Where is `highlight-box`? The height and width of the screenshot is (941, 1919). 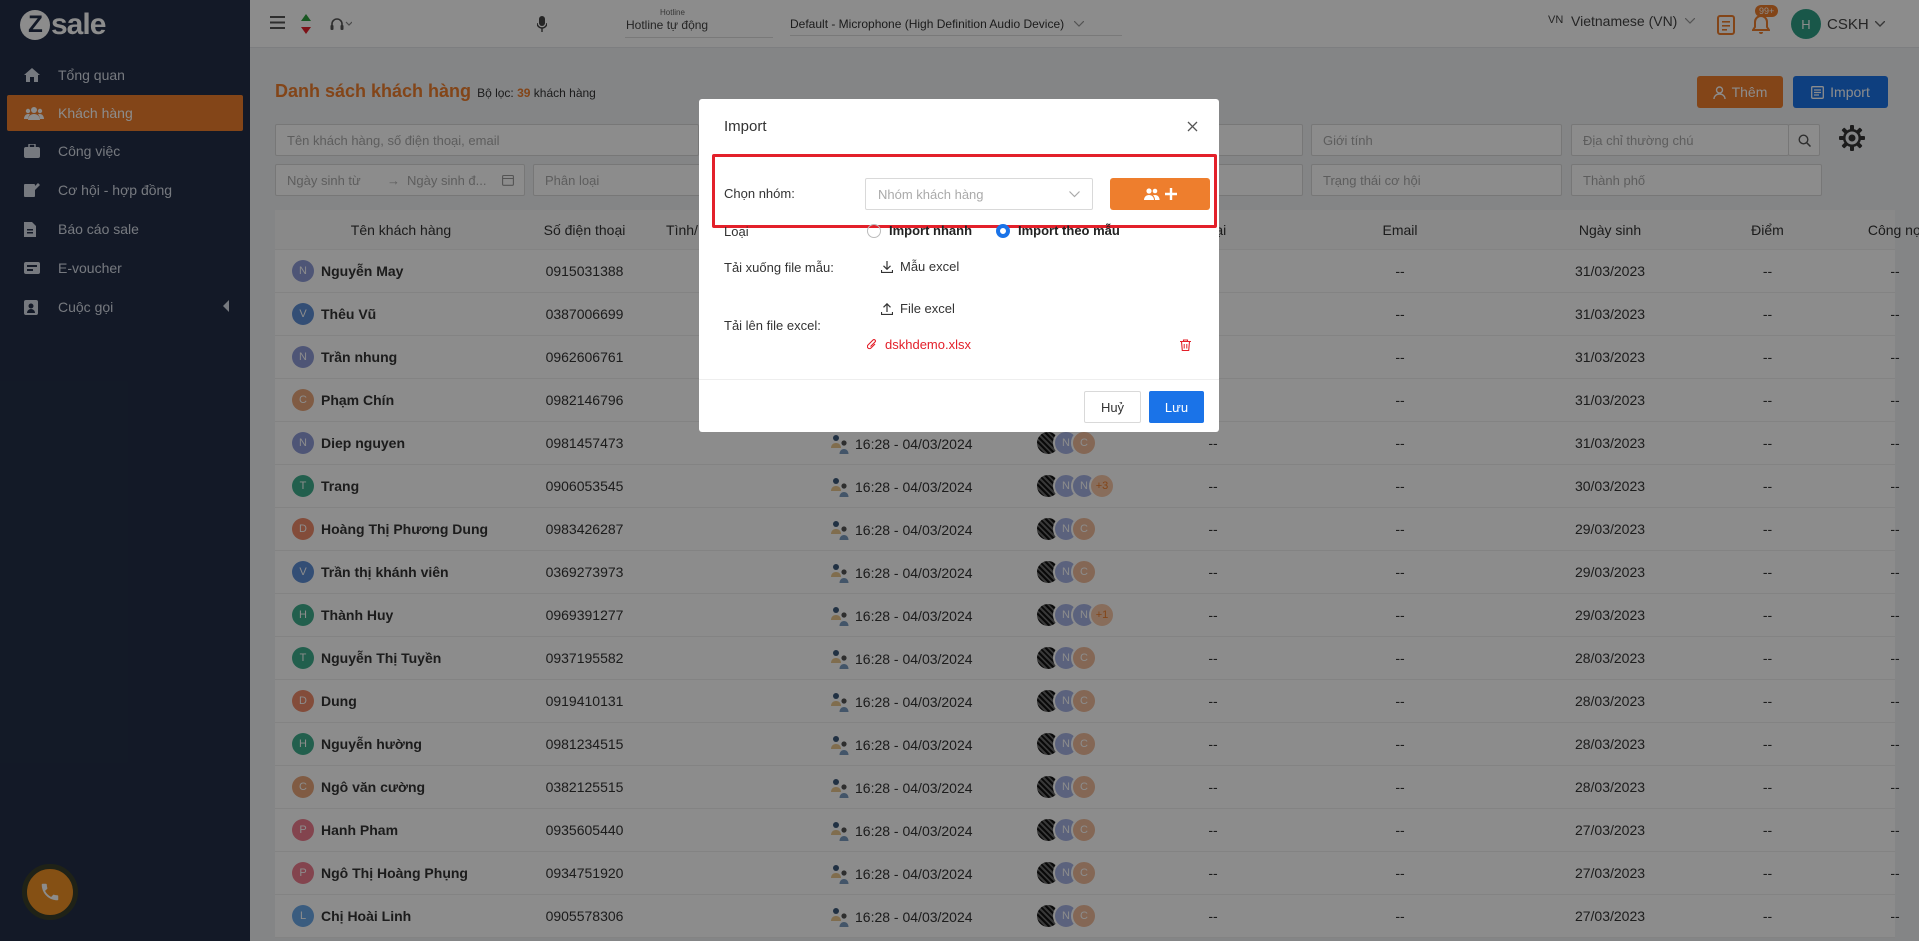 highlight-box is located at coordinates (964, 191).